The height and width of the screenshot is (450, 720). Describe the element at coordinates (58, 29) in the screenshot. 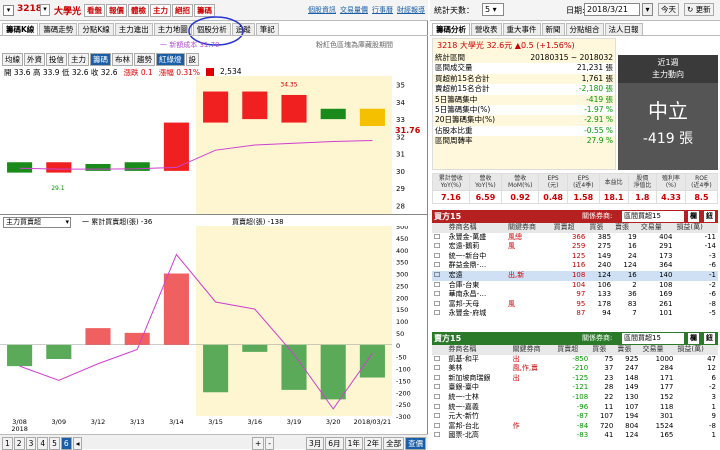

I see `tab-chip-trend: 籌碼走勢` at that location.